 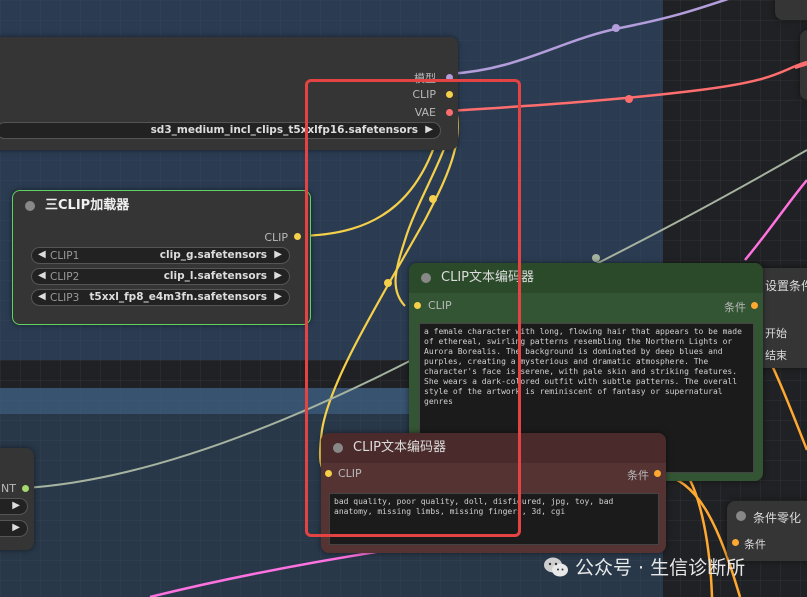 What do you see at coordinates (425, 78) in the screenshot?
I see `output-model-label: 模型` at bounding box center [425, 78].